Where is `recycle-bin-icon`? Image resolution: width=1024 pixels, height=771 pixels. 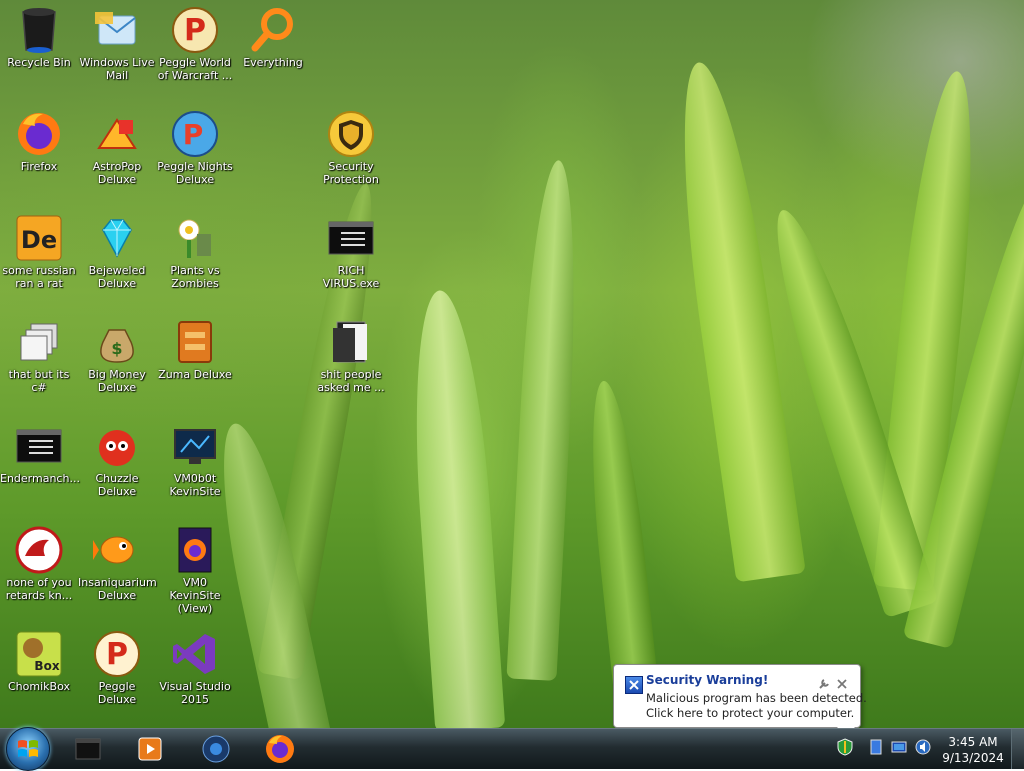
recycle-bin-icon is located at coordinates (39, 30).